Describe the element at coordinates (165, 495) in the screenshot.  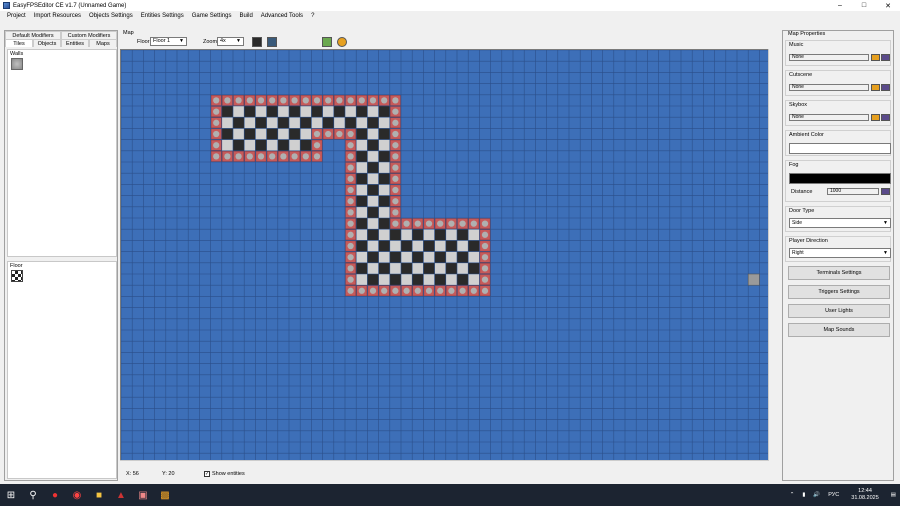
I see `easyfpseditor-taskbar-icon: ▩` at that location.